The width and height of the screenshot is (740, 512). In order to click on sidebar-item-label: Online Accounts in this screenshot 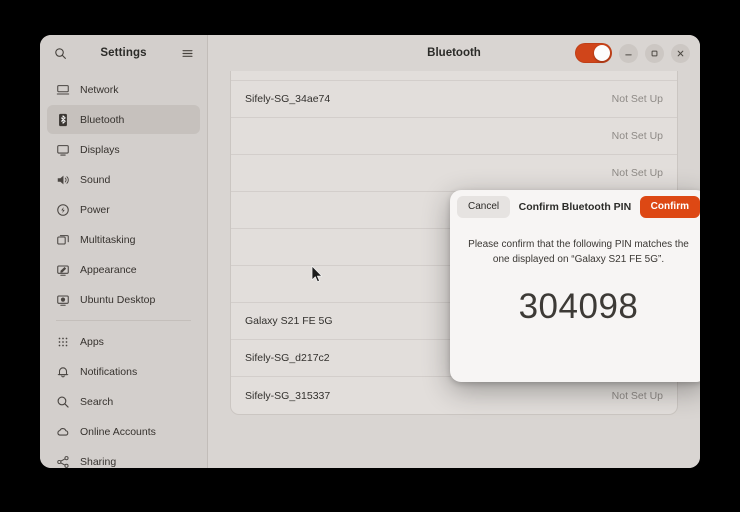, I will do `click(118, 431)`.